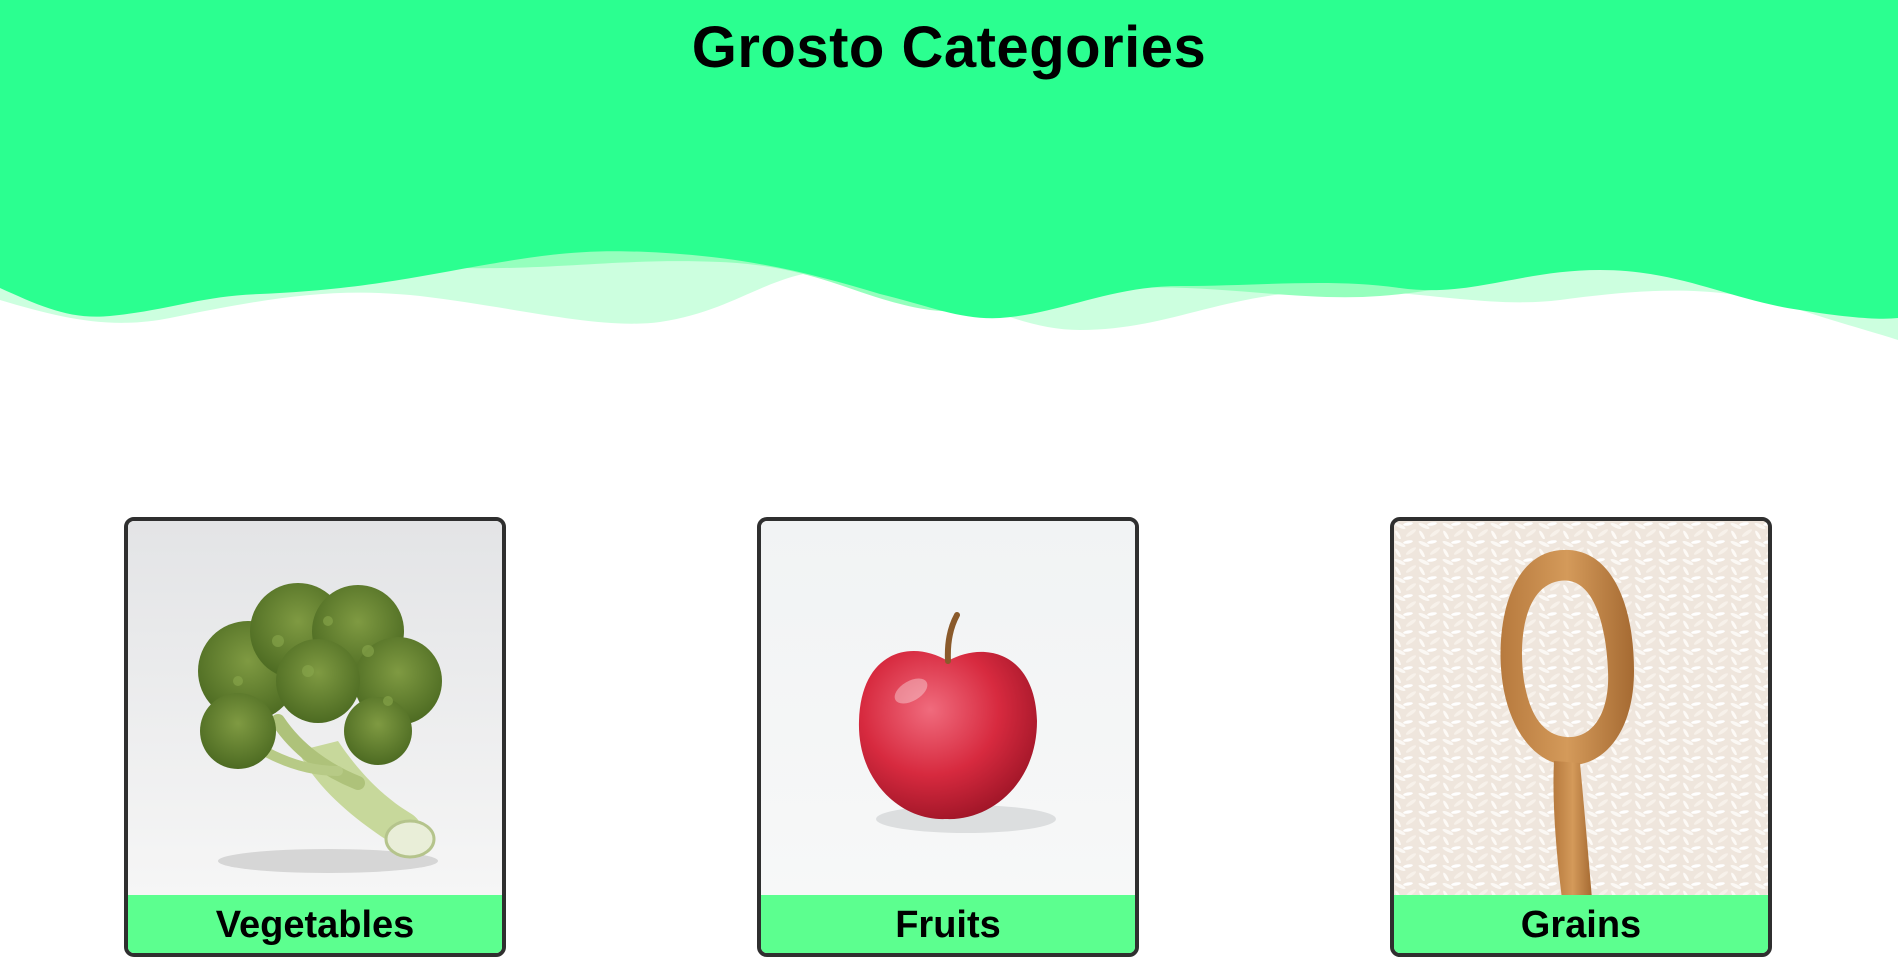 The height and width of the screenshot is (972, 1898). I want to click on category-card-grains: Grains, so click(1581, 737).